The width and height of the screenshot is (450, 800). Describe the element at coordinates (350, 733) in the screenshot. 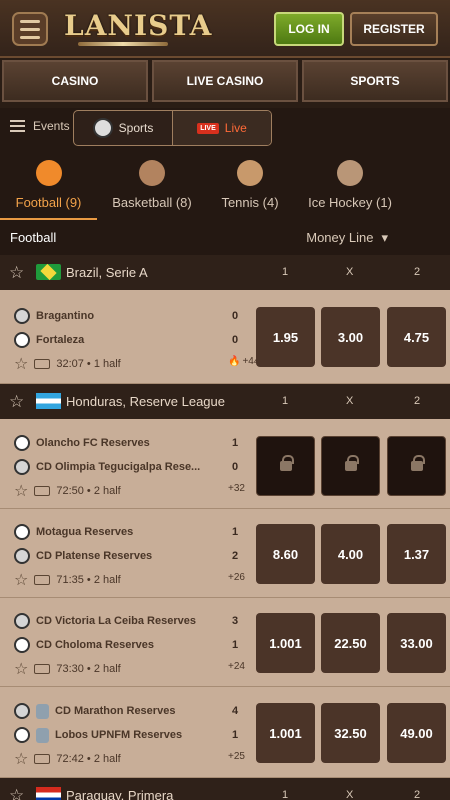

I see `odds-button-draw: 32.50` at that location.